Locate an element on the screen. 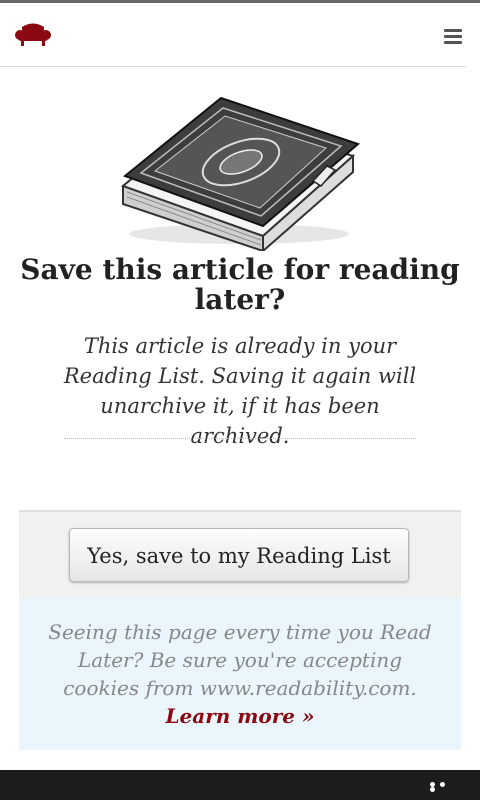 The width and height of the screenshot is (480, 800). bottom-bar is located at coordinates (240, 785).